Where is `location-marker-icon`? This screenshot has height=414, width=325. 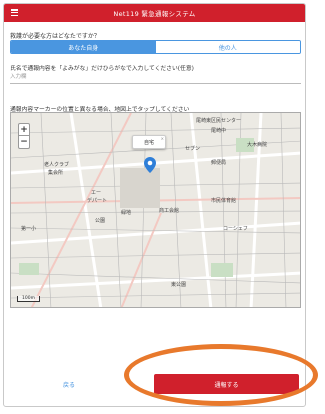 location-marker-icon is located at coordinates (150, 165).